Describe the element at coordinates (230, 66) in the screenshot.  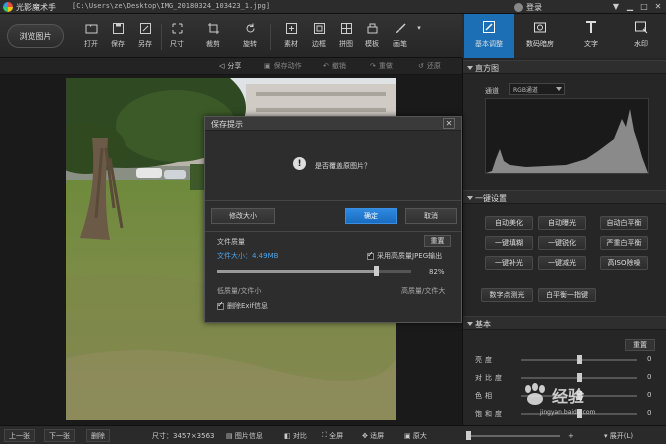
I see `share-button: ◁ 分享` at that location.